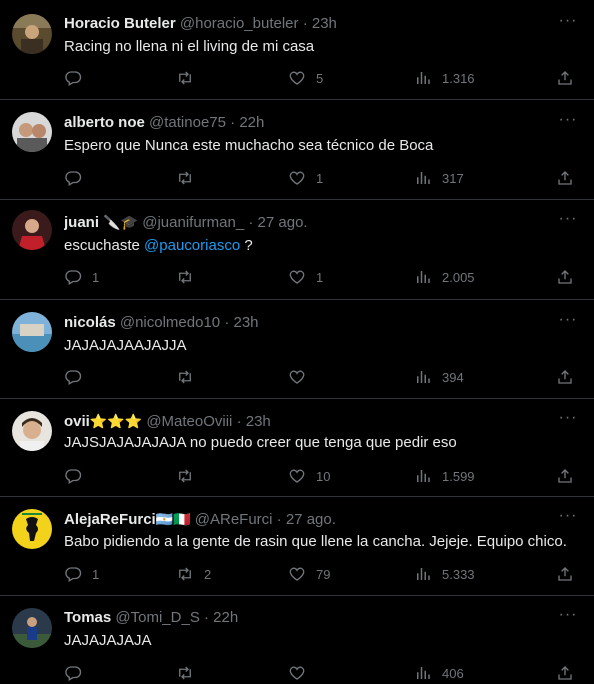 The width and height of the screenshot is (594, 684). Describe the element at coordinates (444, 277) in the screenshot. I see `views-button: 2.005` at that location.